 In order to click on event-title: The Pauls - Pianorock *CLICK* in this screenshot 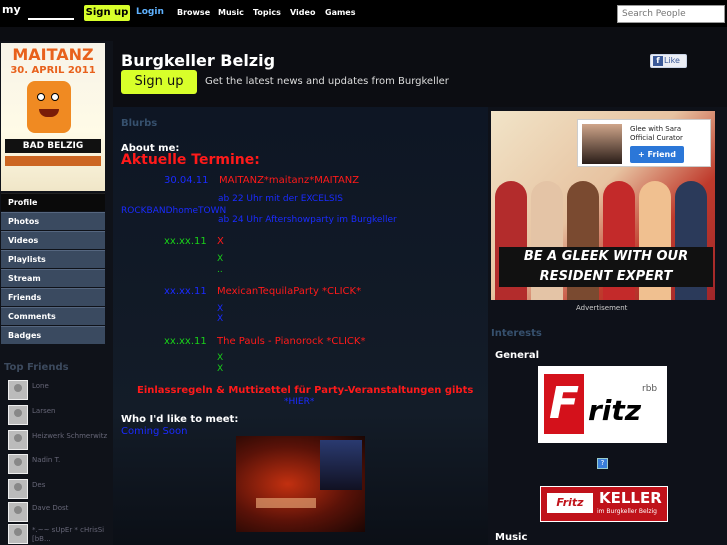, I will do `click(291, 341)`.